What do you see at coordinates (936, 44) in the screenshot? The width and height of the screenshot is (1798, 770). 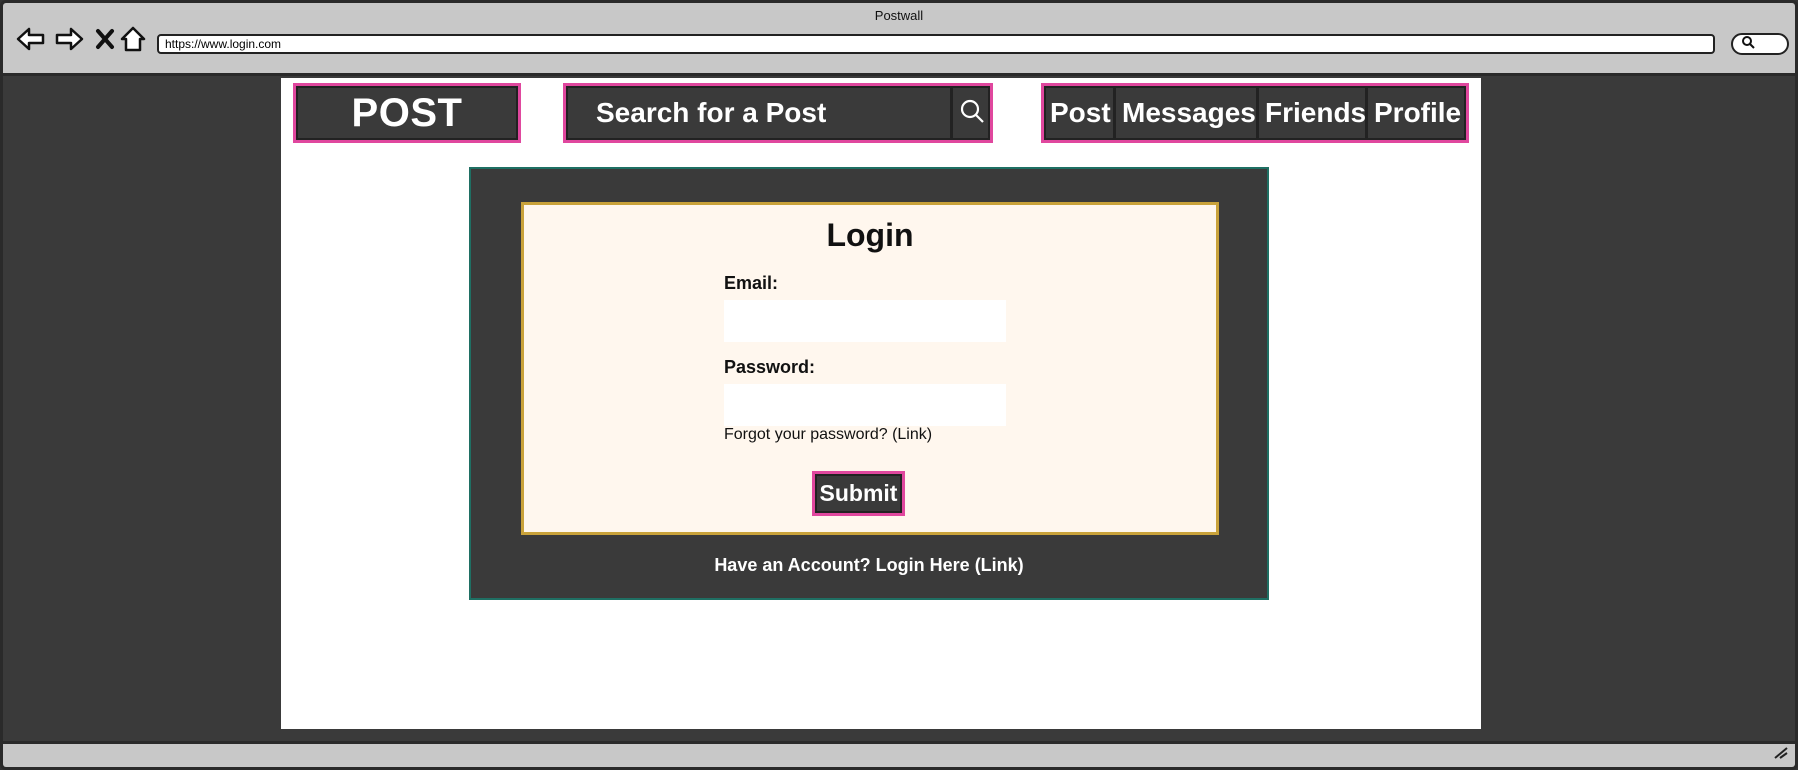 I see `address-bar: https://www.login.com` at bounding box center [936, 44].